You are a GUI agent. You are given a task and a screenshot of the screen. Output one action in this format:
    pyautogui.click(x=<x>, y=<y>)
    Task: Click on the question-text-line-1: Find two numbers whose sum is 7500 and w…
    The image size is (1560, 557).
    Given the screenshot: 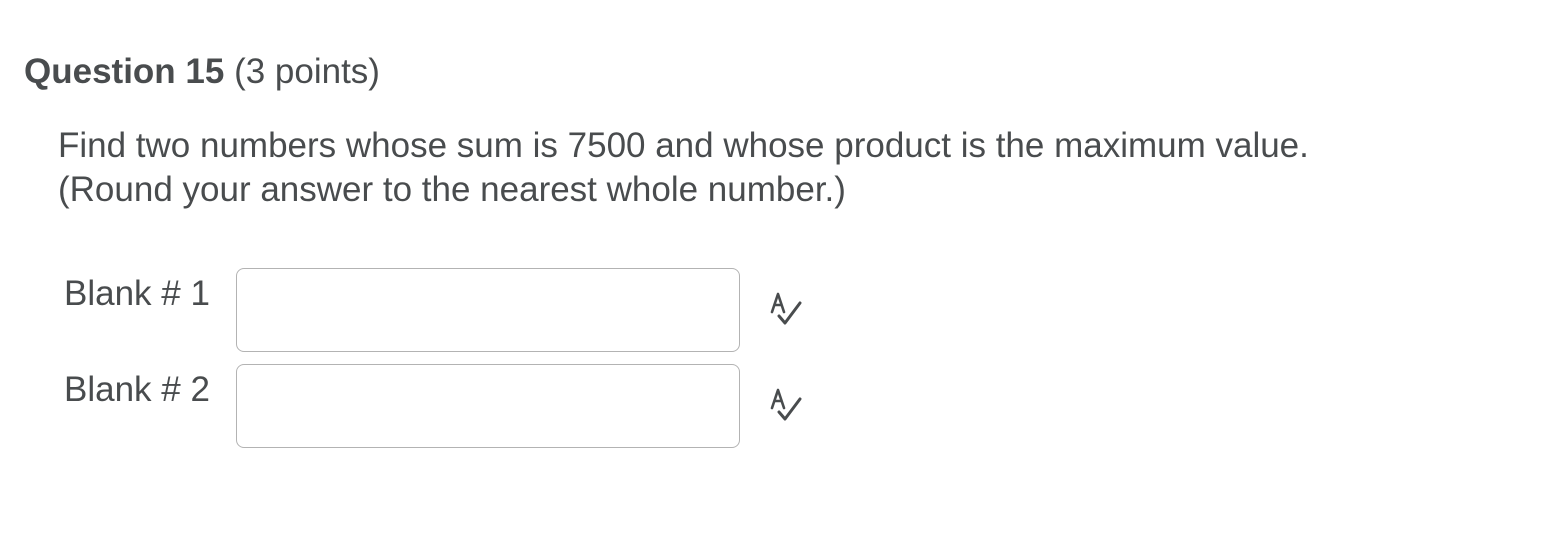 What is the action you would take?
    pyautogui.click(x=683, y=145)
    